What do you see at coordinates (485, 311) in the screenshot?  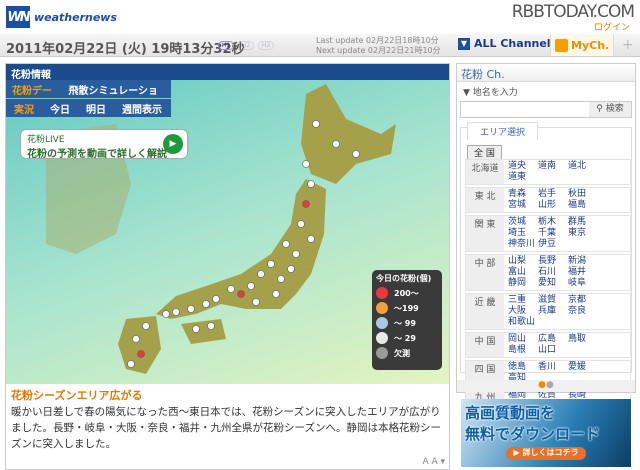 I see `region-name: 近 畿` at bounding box center [485, 311].